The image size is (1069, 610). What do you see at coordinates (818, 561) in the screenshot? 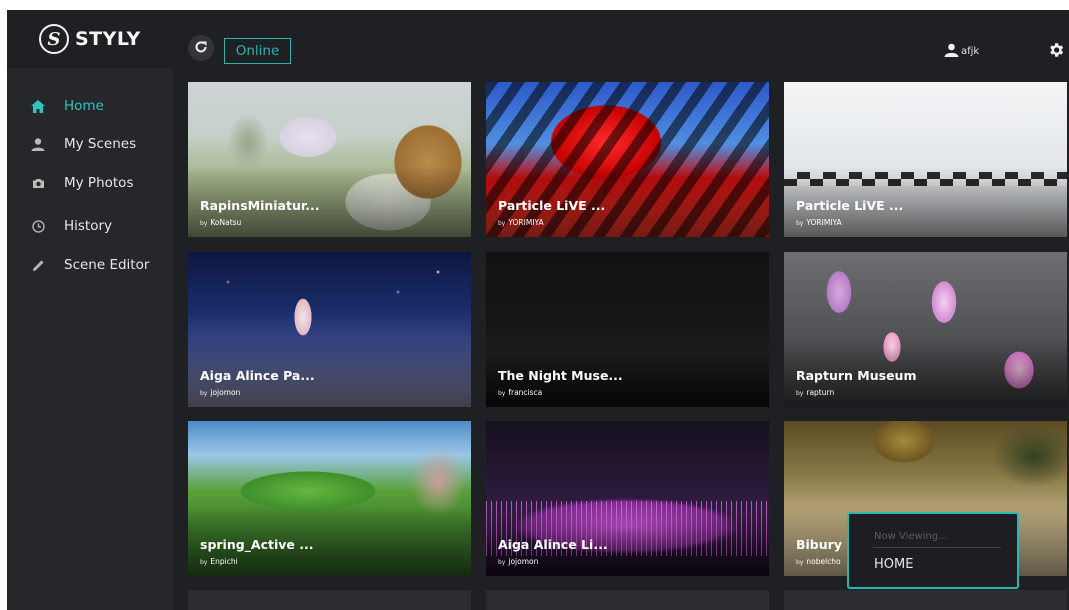
I see `scene-author: by nobelcho` at bounding box center [818, 561].